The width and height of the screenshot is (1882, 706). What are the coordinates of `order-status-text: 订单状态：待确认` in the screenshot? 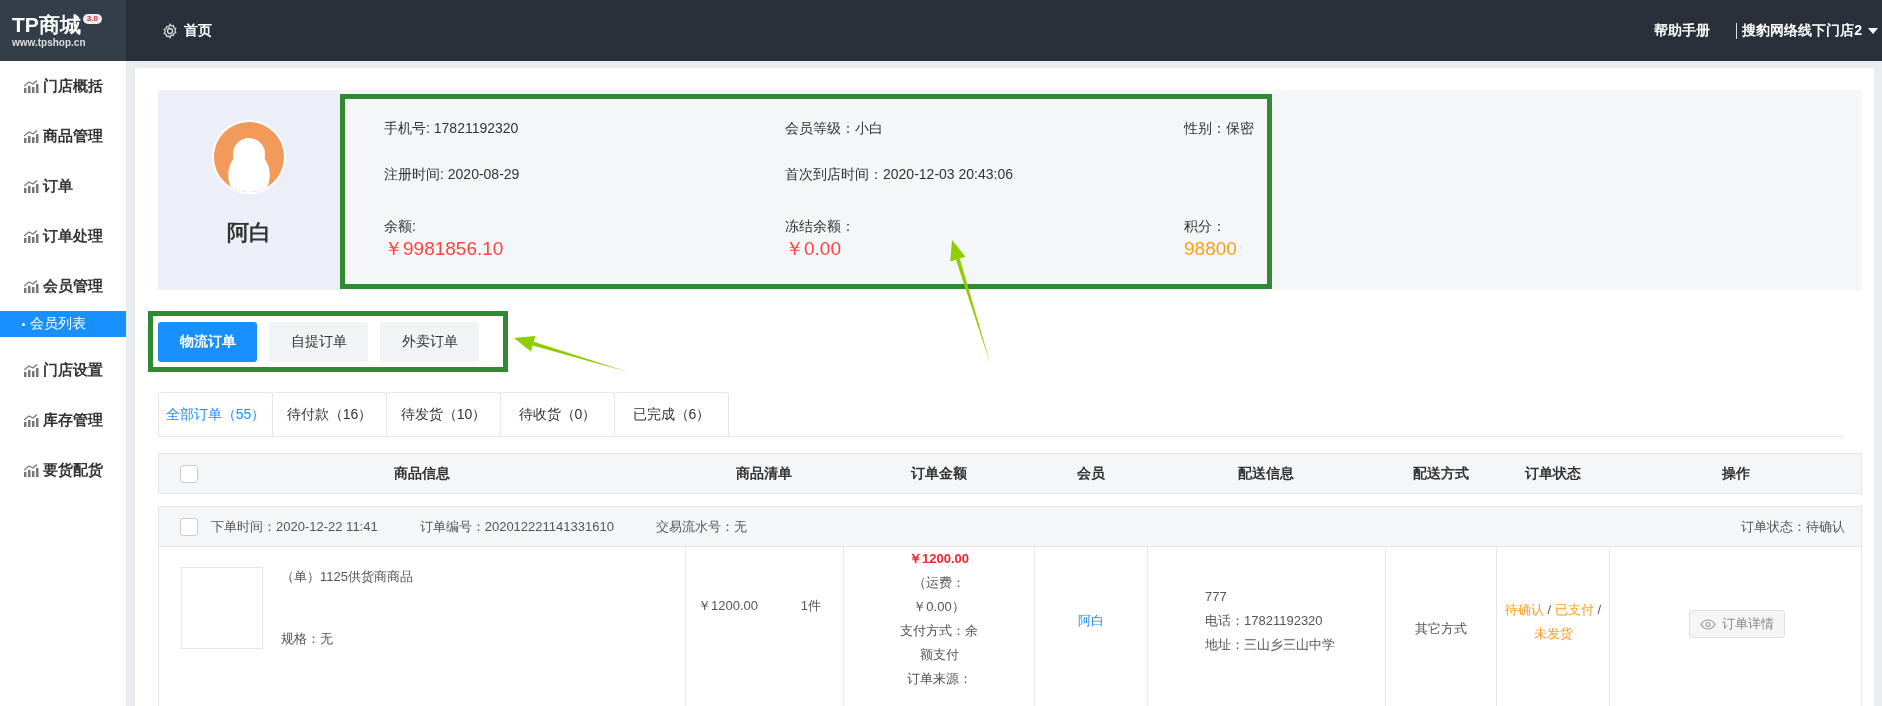 It's located at (1793, 526).